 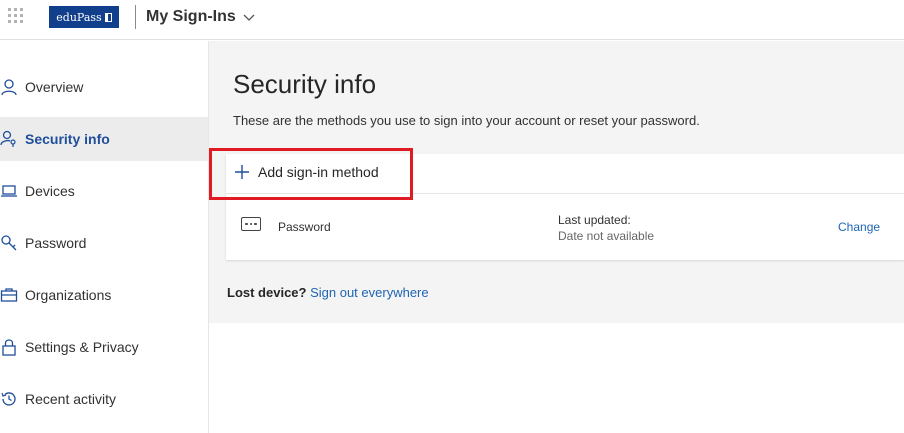 What do you see at coordinates (108, 17) in the screenshot?
I see `logo-mark-icon` at bounding box center [108, 17].